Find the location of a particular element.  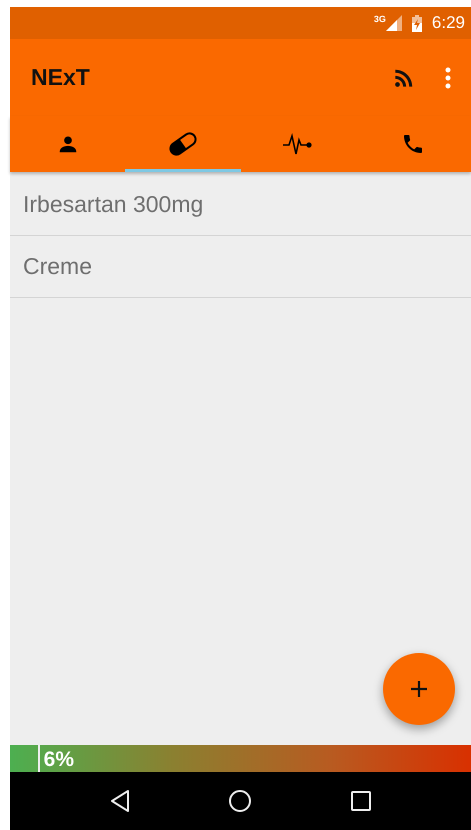

plus-icon is located at coordinates (419, 689).